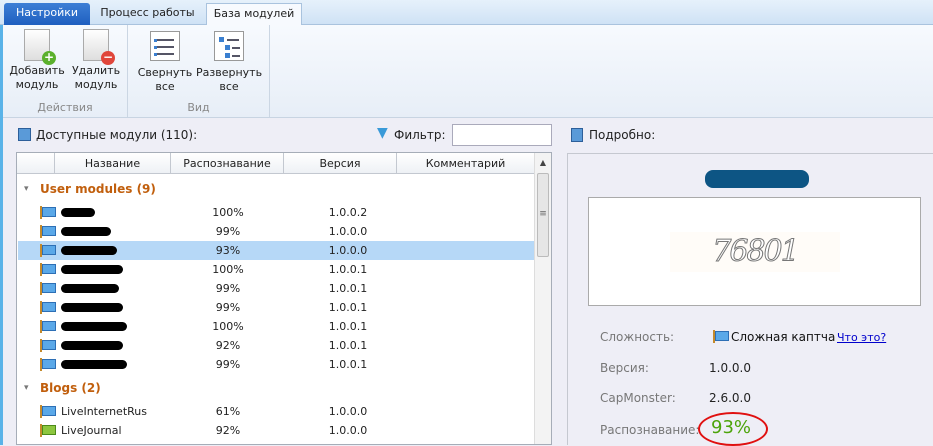 The image size is (933, 446). I want to click on table-row: LiveJournal 92% 1.0.0.0, so click(276, 430).